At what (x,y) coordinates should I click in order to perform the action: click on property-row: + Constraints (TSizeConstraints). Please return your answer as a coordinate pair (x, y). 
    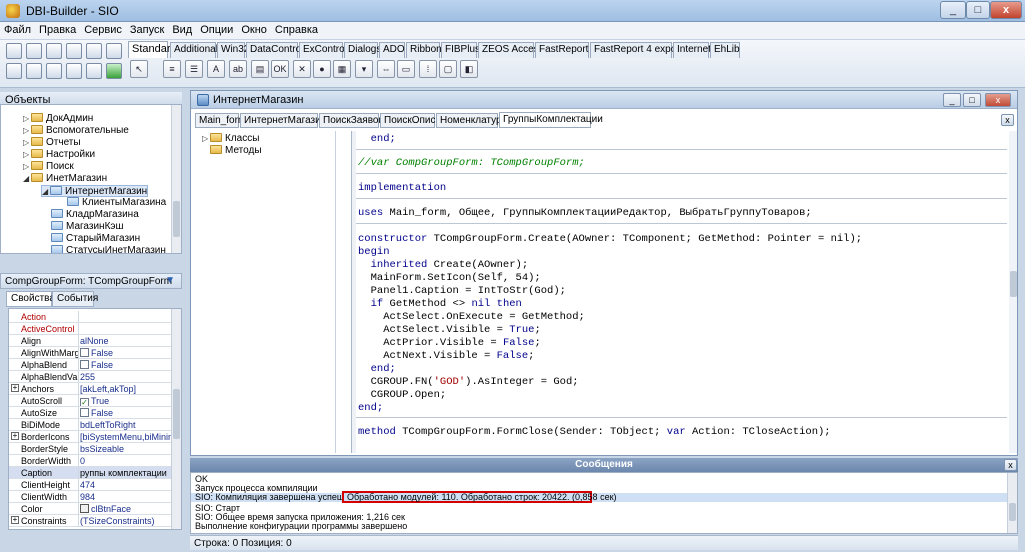
    Looking at the image, I should click on (91, 521).